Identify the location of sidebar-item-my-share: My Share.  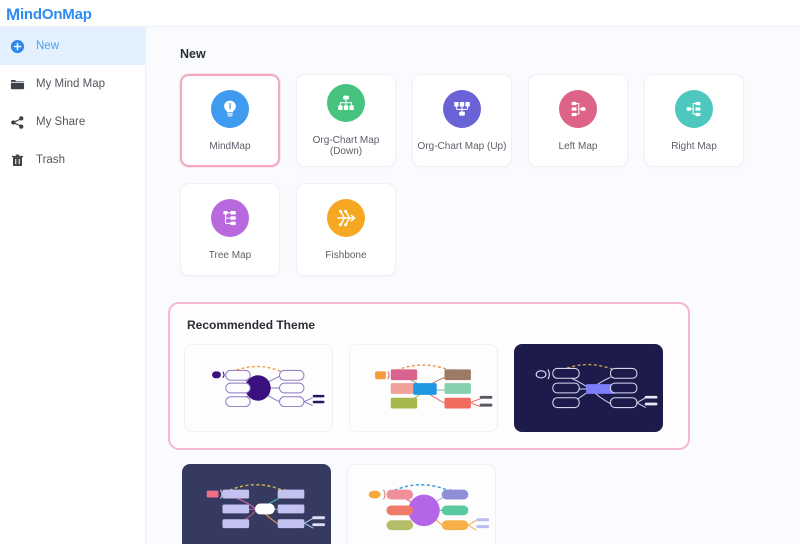
(72, 122).